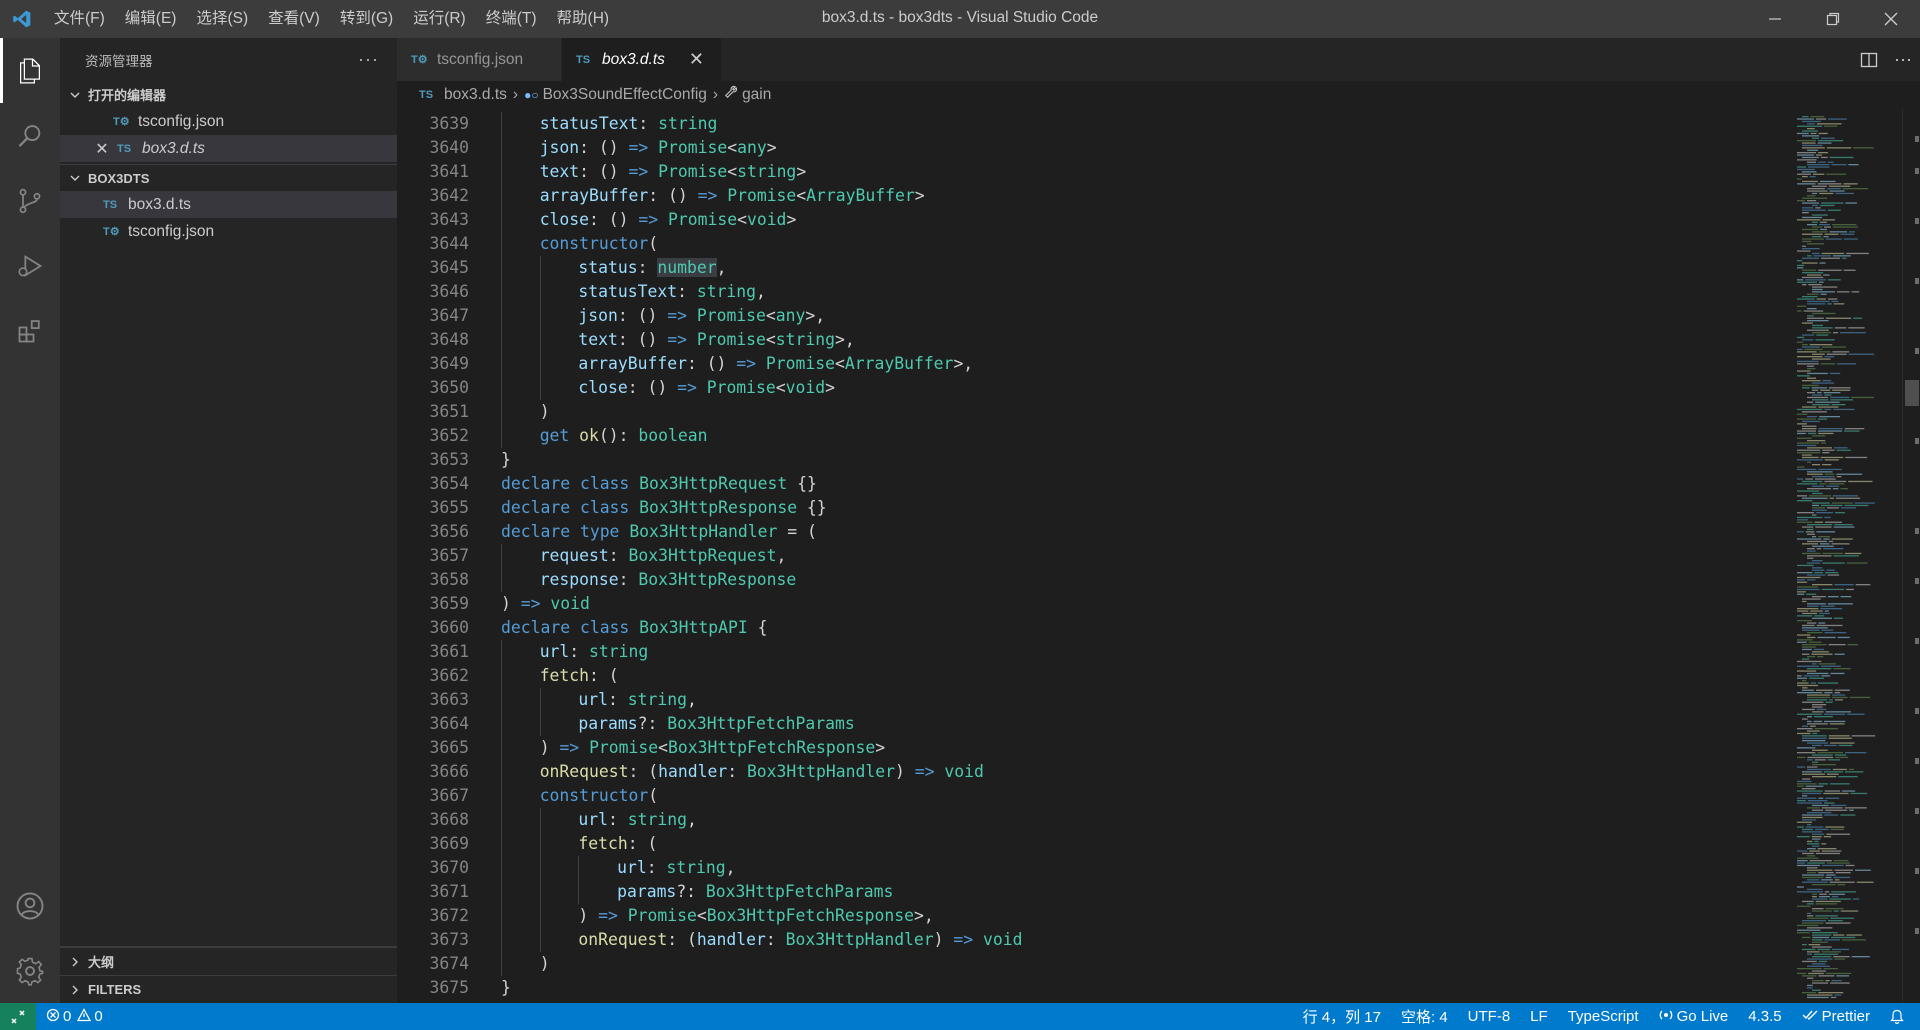 This screenshot has width=1920, height=1030. I want to click on code-line: 3650 close: () => Promise<void>, so click(1089, 388).